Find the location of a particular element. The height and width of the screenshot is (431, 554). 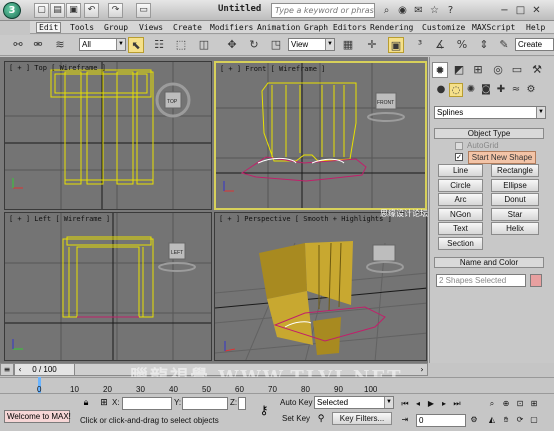

bind-space-warp-icon: ≋ is located at coordinates (60, 45).